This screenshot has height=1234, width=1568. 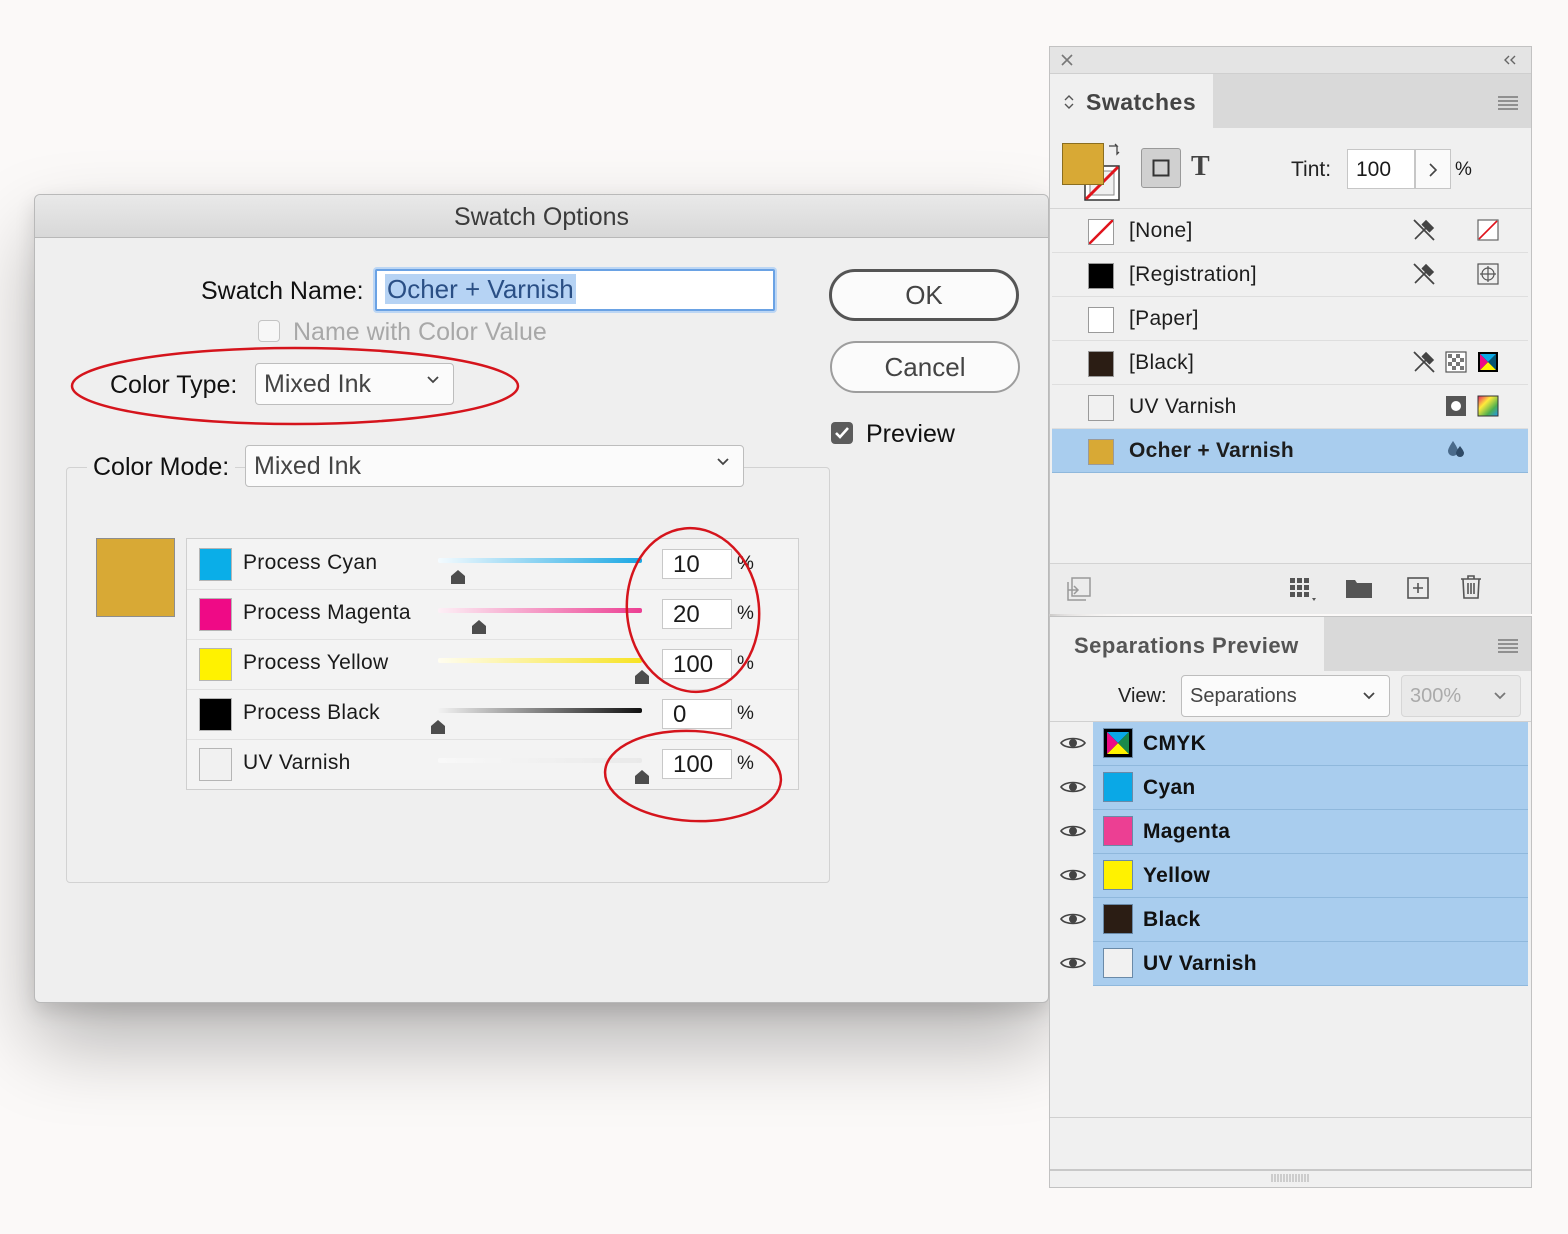 What do you see at coordinates (310, 562) in the screenshot?
I see `ink-name: Process Cyan` at bounding box center [310, 562].